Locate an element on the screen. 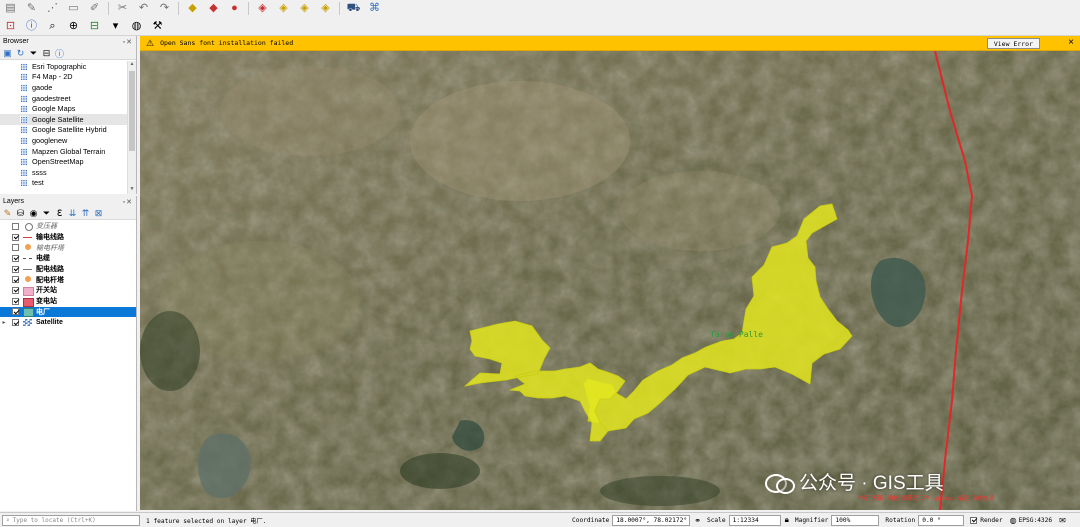  view-error-button: View Error is located at coordinates (1013, 43).